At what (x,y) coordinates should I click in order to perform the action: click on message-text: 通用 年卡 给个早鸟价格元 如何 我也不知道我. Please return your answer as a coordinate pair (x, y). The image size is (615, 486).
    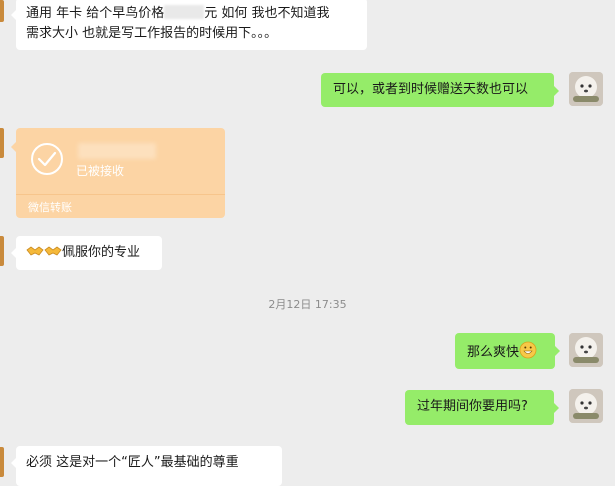
    Looking at the image, I should click on (178, 13).